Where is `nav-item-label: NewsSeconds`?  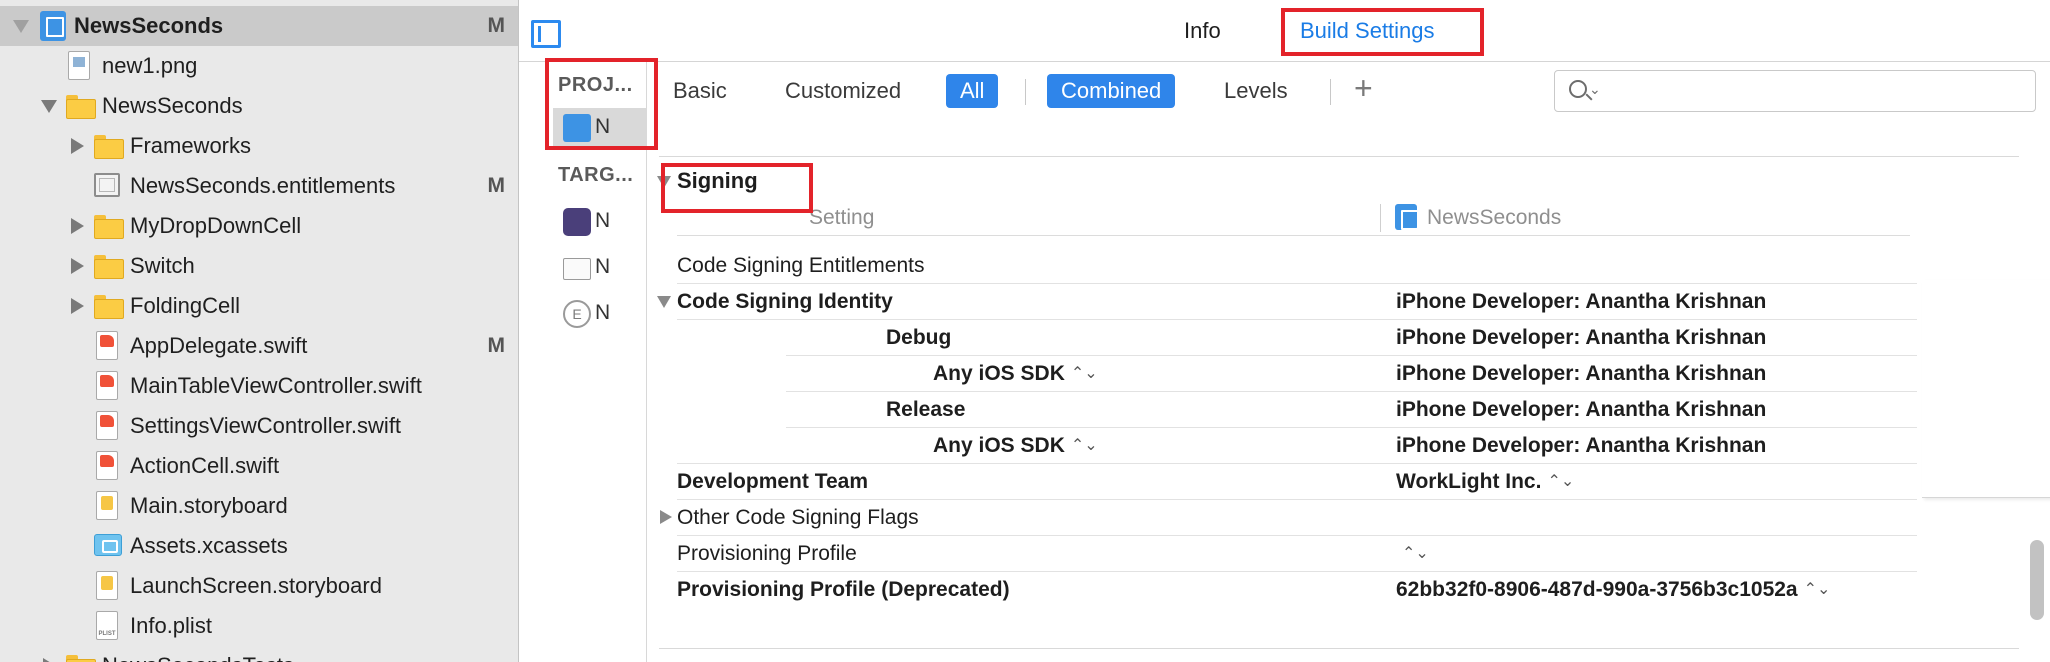
nav-item-label: NewsSeconds is located at coordinates (172, 105).